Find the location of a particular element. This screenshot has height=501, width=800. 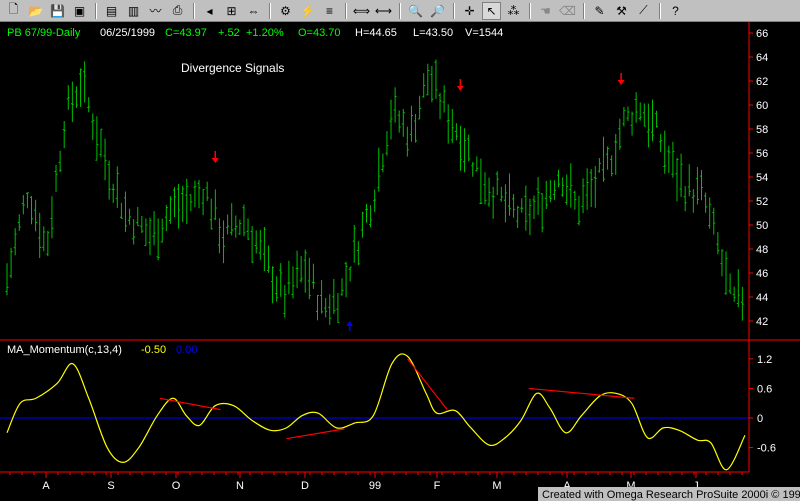

change-pct-label: +1.20% is located at coordinates (265, 33).